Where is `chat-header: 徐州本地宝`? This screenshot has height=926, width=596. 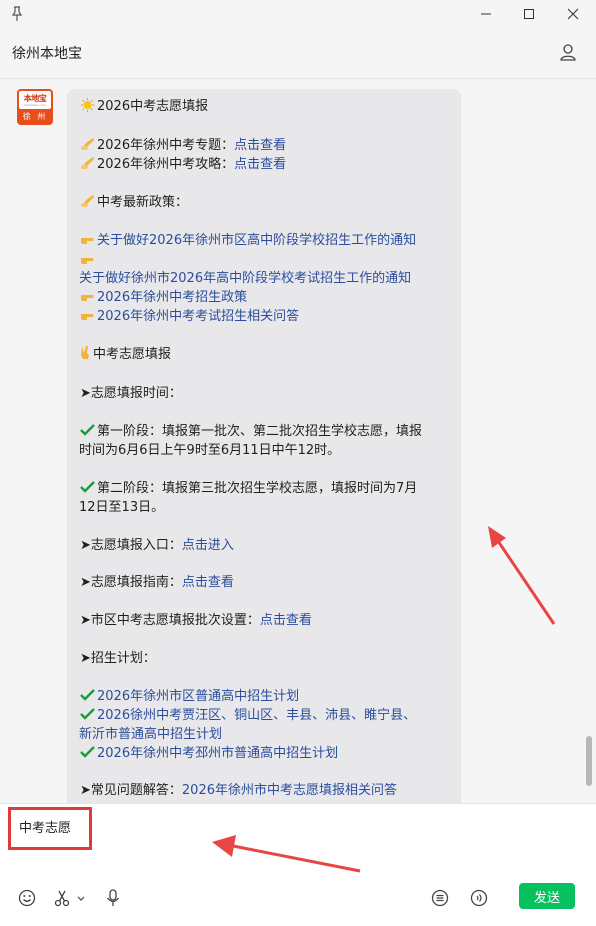
chat-header: 徐州本地宝 is located at coordinates (298, 53).